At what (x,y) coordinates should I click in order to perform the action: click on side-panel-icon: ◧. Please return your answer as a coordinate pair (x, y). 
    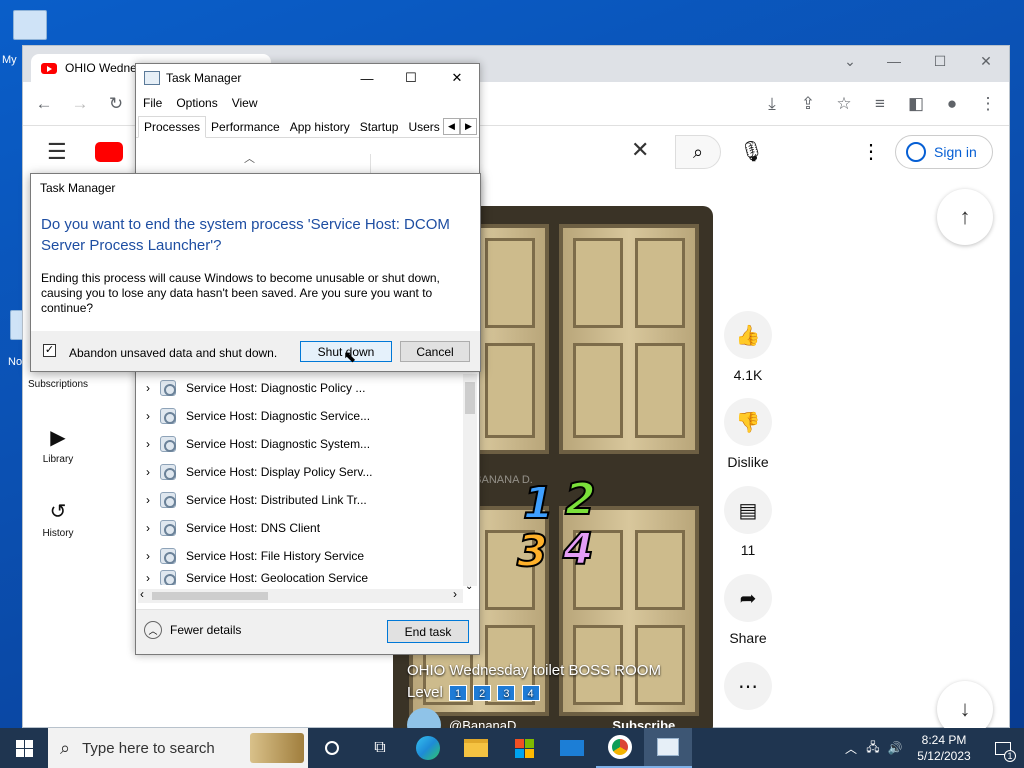
    Looking at the image, I should click on (916, 104).